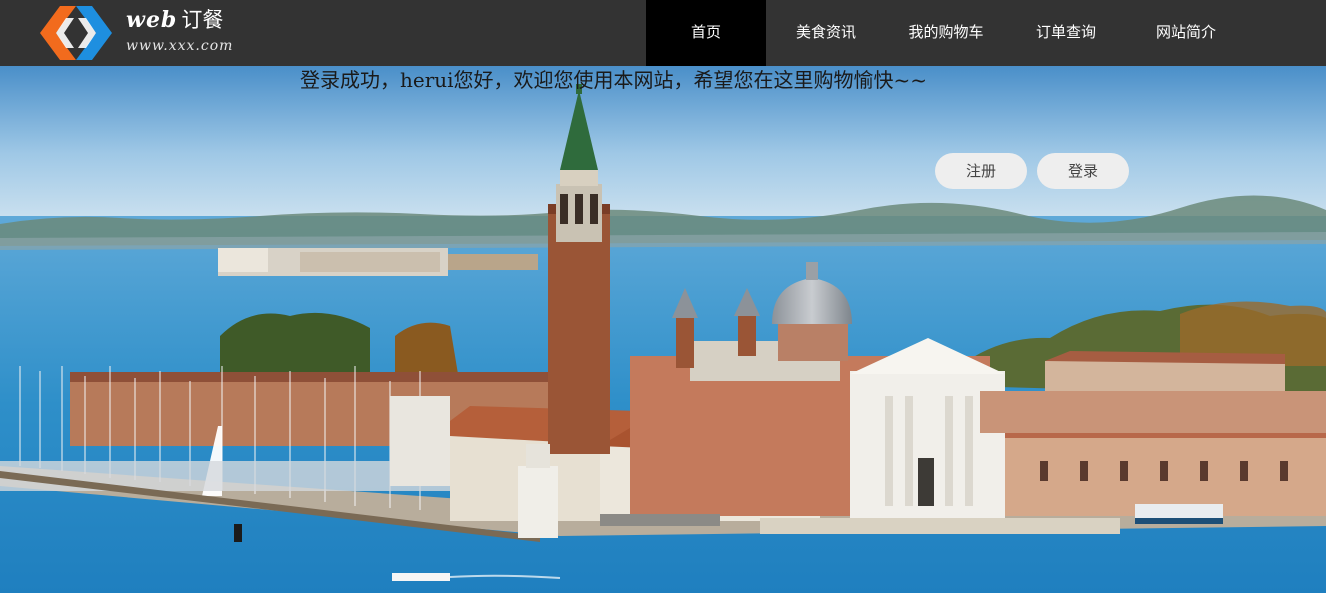  What do you see at coordinates (614, 80) in the screenshot?
I see `welcome-message: 登录成功，herui您好，欢迎您使用本网站，希望您在这里购物愉快~~` at bounding box center [614, 80].